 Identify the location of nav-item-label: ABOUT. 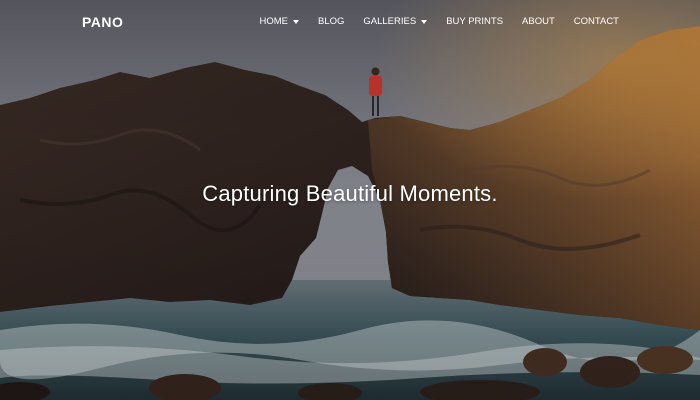
(538, 21).